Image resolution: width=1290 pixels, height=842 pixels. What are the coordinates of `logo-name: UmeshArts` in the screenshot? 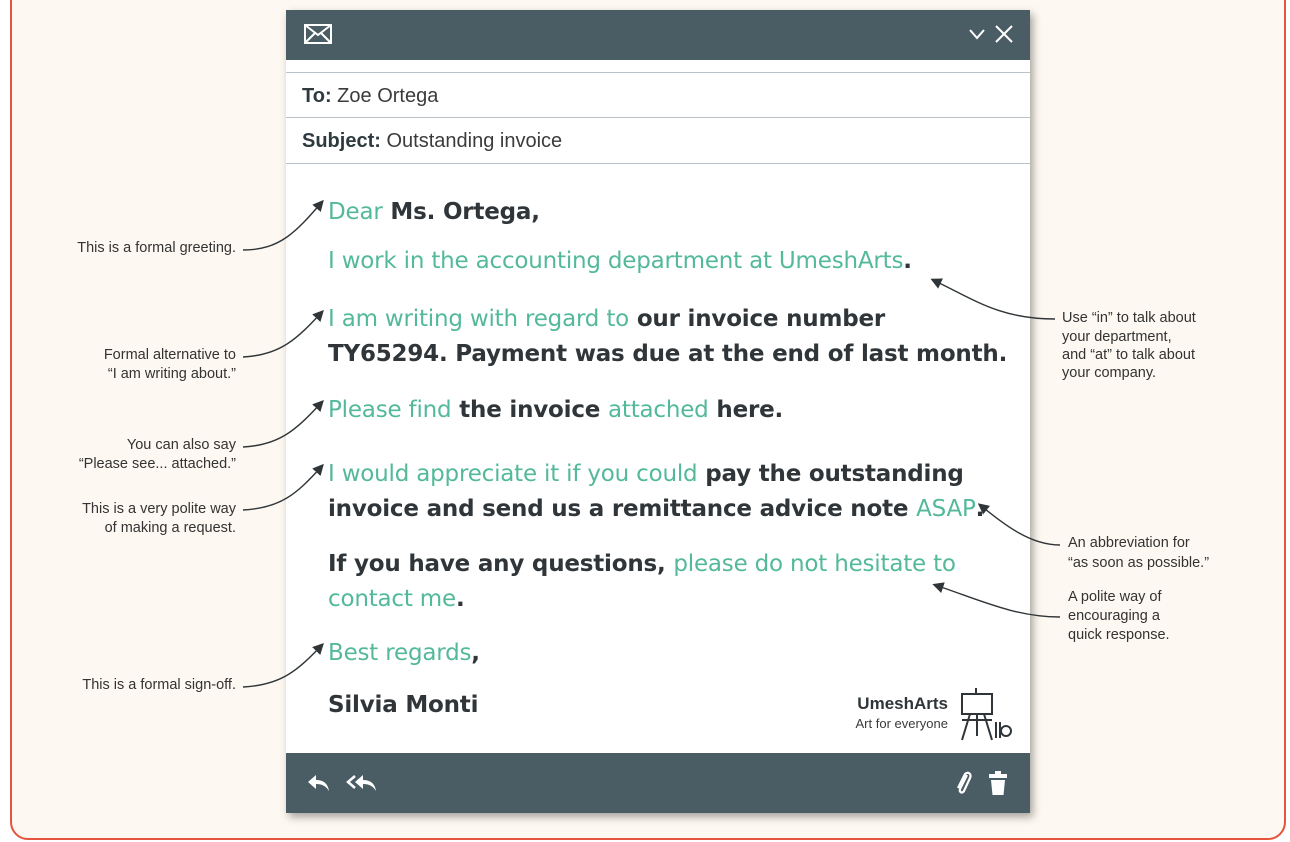 It's located at (902, 703).